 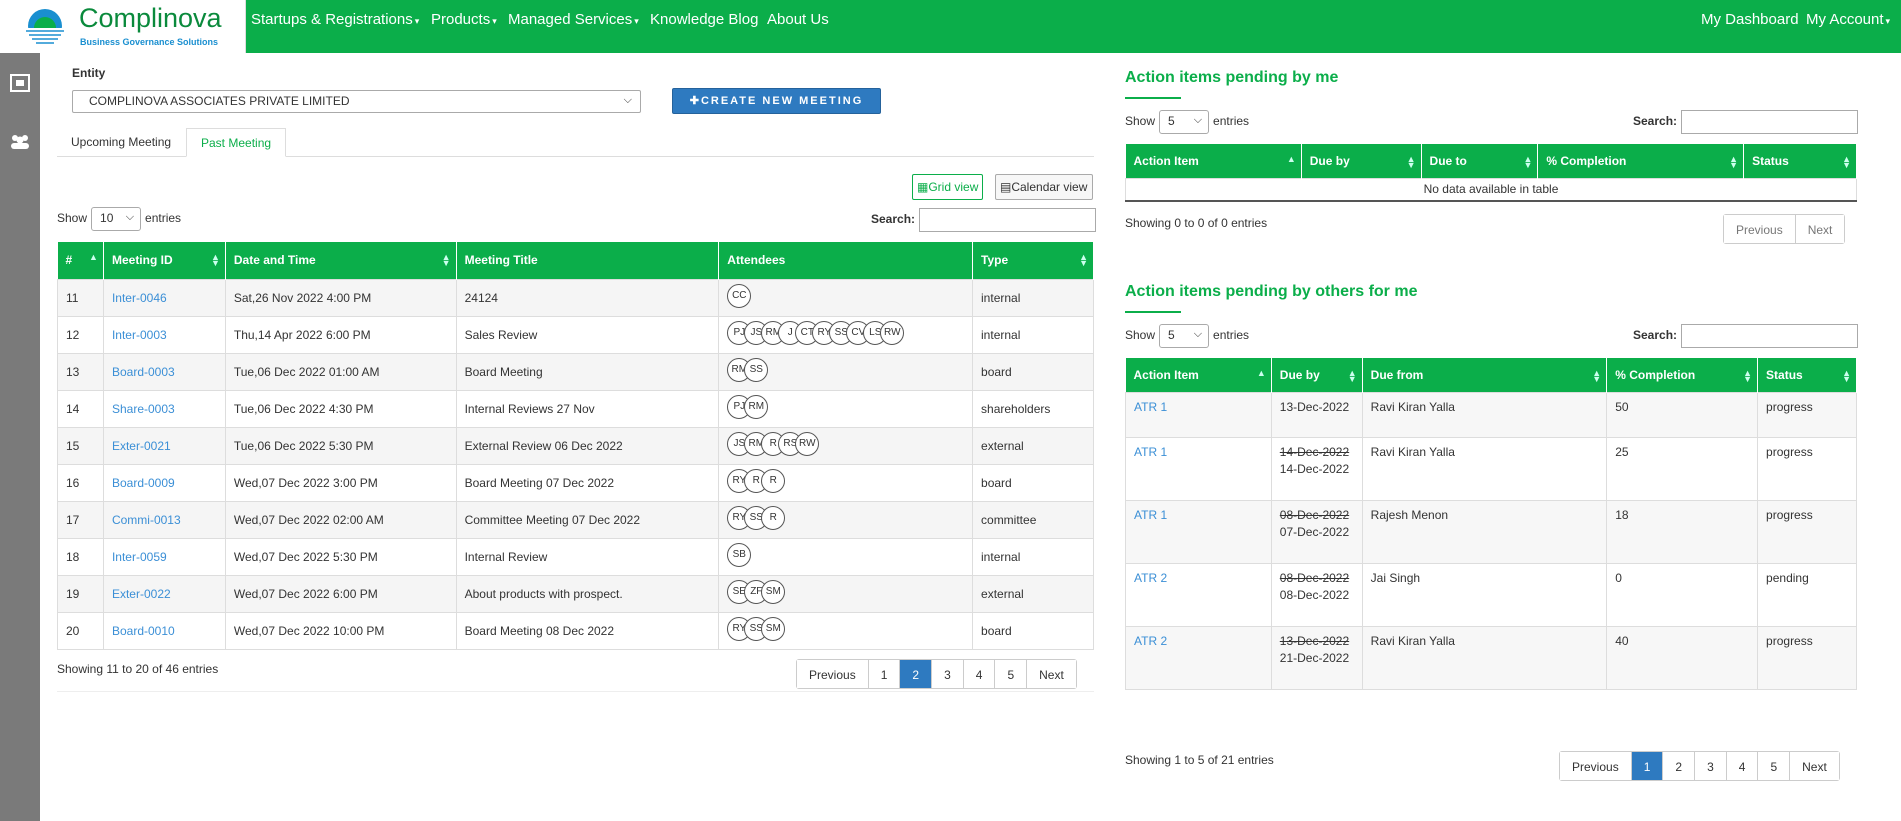 I want to click on column-header: Attendees, so click(x=846, y=260).